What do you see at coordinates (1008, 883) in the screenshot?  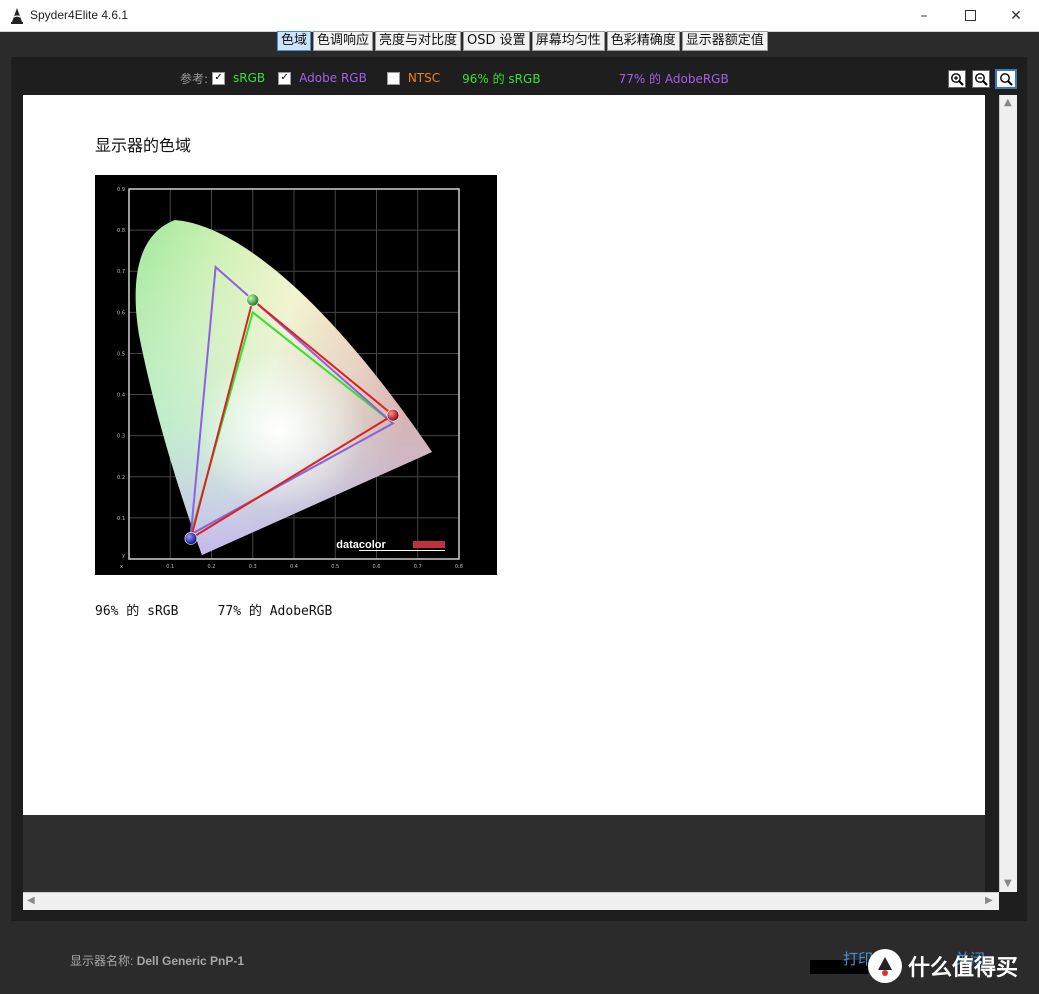 I see `scroll-down-icon: ▼` at bounding box center [1008, 883].